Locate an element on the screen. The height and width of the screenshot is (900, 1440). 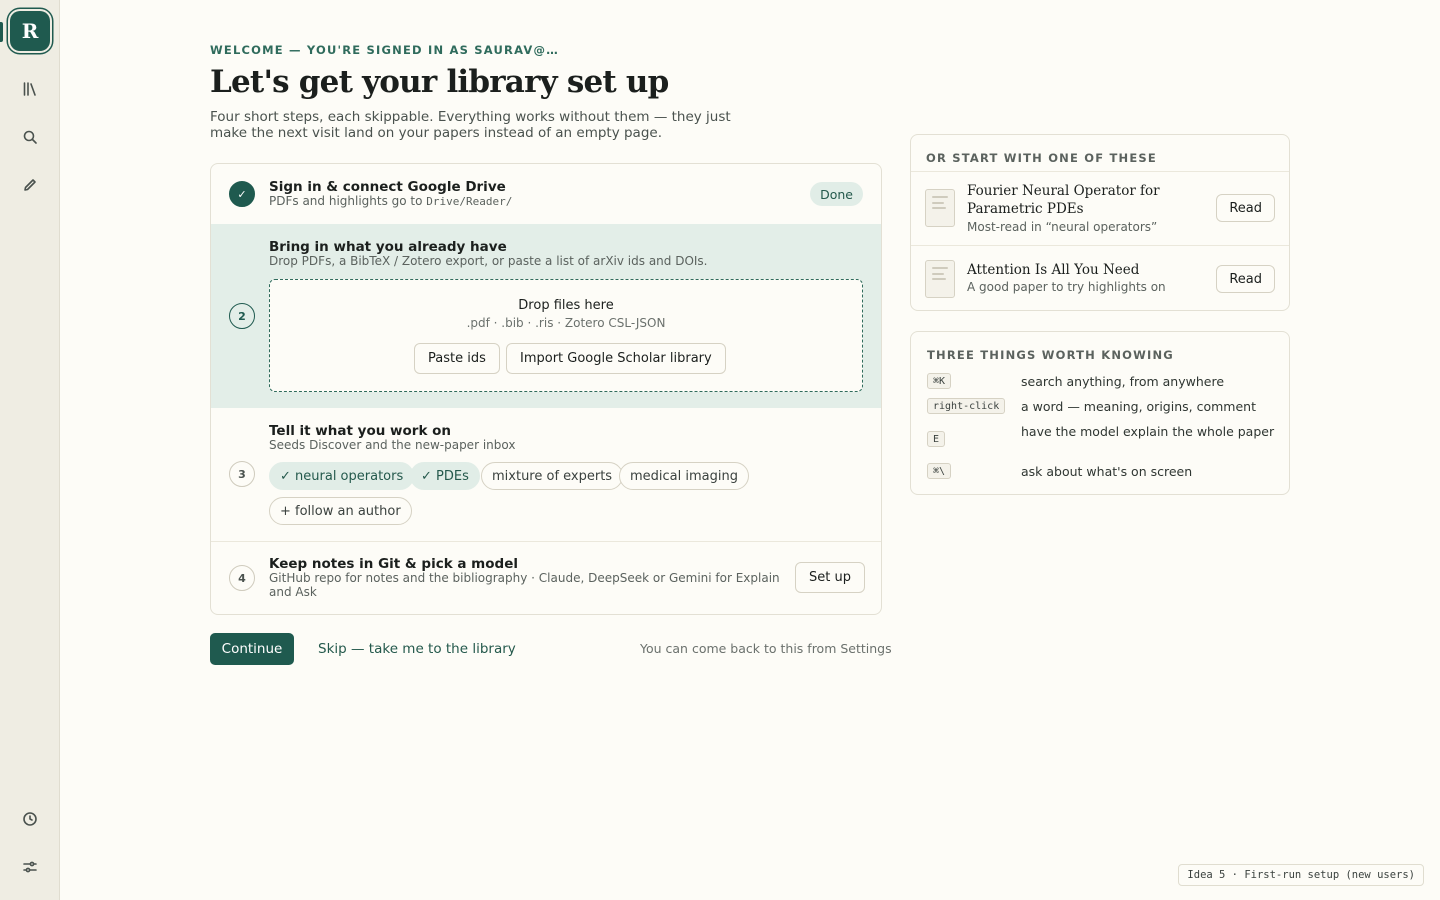
shortcut-key: right-click is located at coordinates (966, 406).